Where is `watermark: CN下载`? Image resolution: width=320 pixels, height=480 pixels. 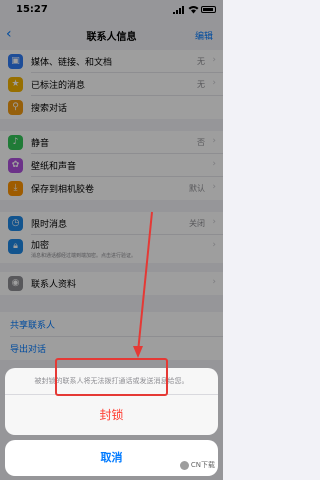 watermark: CN下载 is located at coordinates (197, 465).